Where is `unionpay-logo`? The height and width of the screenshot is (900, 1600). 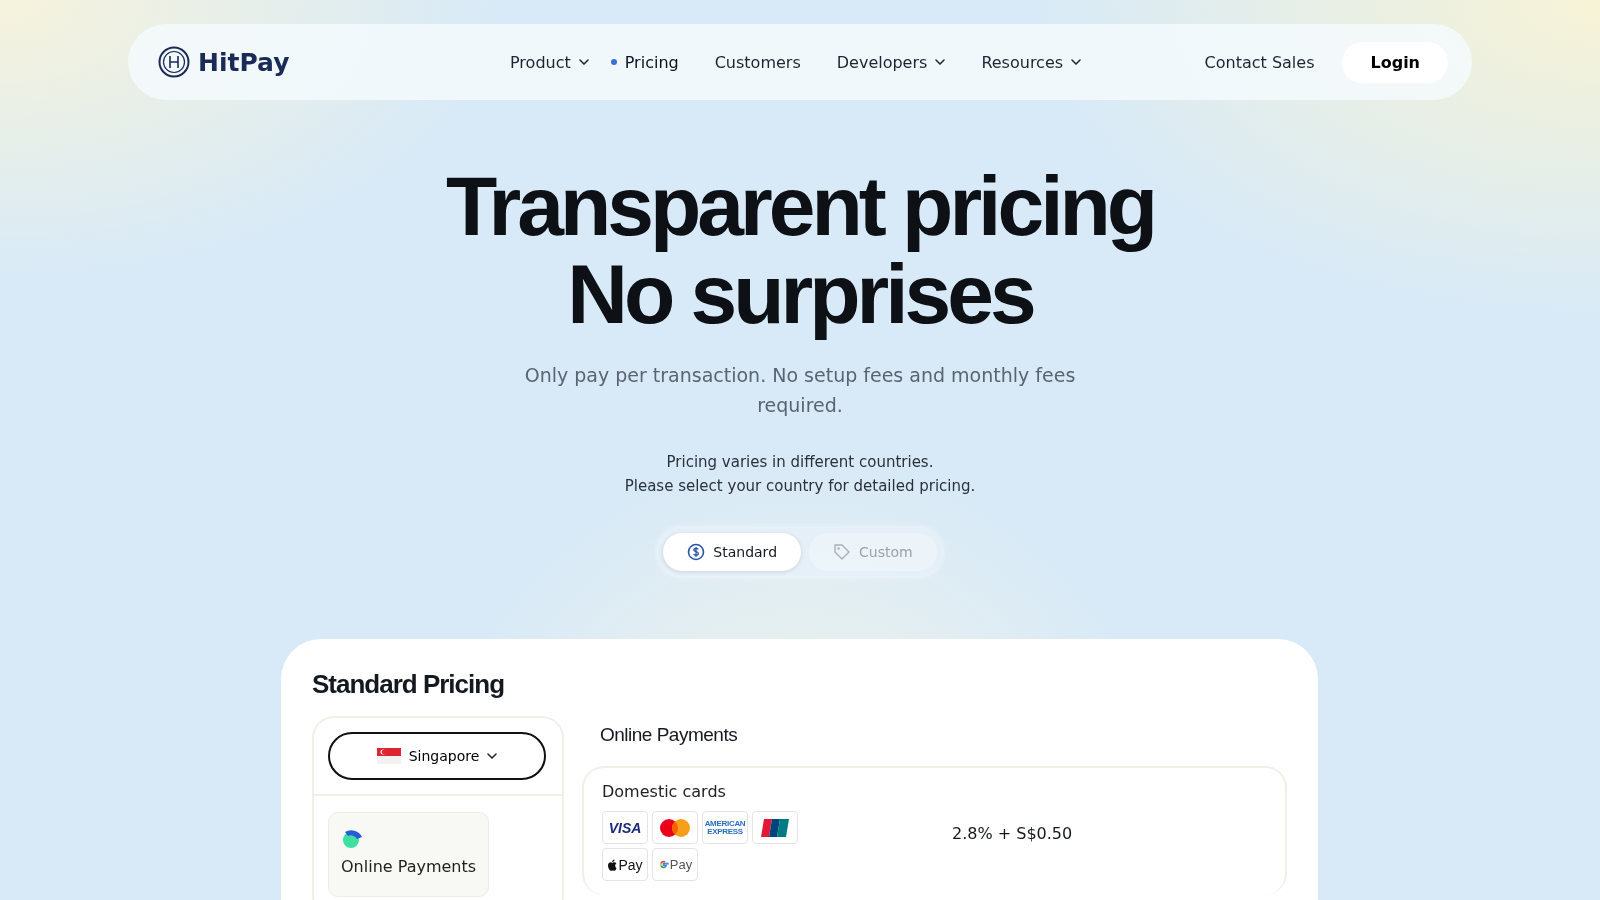
unionpay-logo is located at coordinates (775, 827).